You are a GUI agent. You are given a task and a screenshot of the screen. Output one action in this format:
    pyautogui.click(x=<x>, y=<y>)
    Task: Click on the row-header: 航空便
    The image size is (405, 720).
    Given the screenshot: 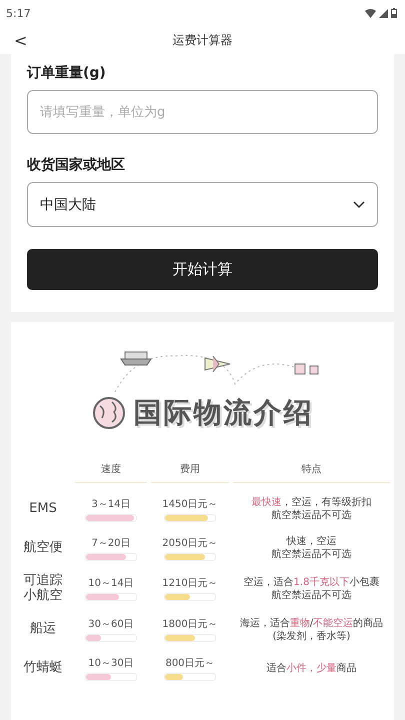 What is the action you would take?
    pyautogui.click(x=43, y=548)
    